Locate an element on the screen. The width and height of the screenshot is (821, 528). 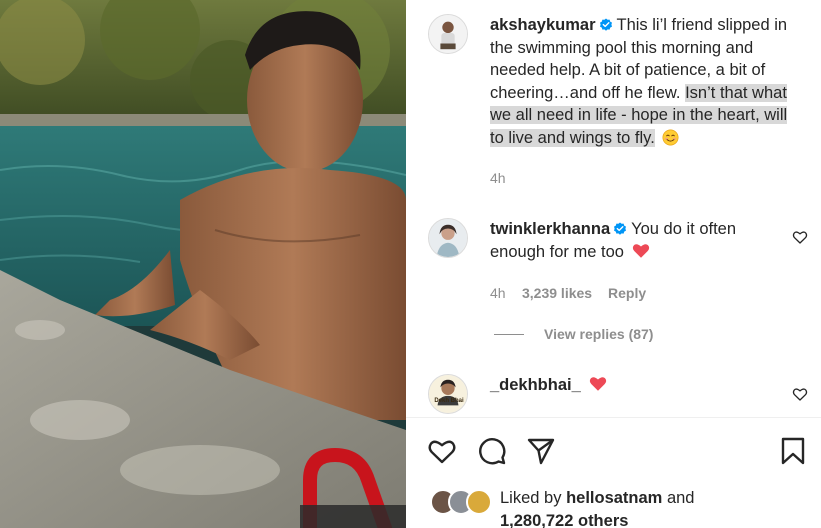
author-avatar-image is located at coordinates (448, 34).